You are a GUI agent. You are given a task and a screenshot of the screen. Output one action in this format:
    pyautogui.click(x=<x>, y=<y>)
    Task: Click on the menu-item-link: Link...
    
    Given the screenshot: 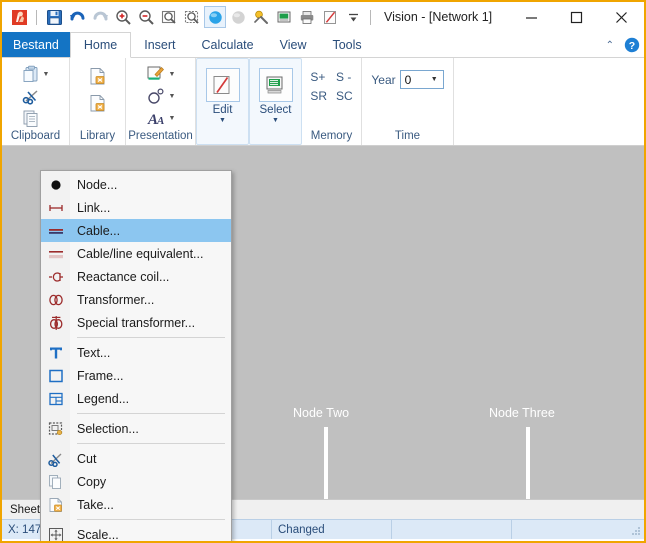 What is the action you would take?
    pyautogui.click(x=136, y=207)
    